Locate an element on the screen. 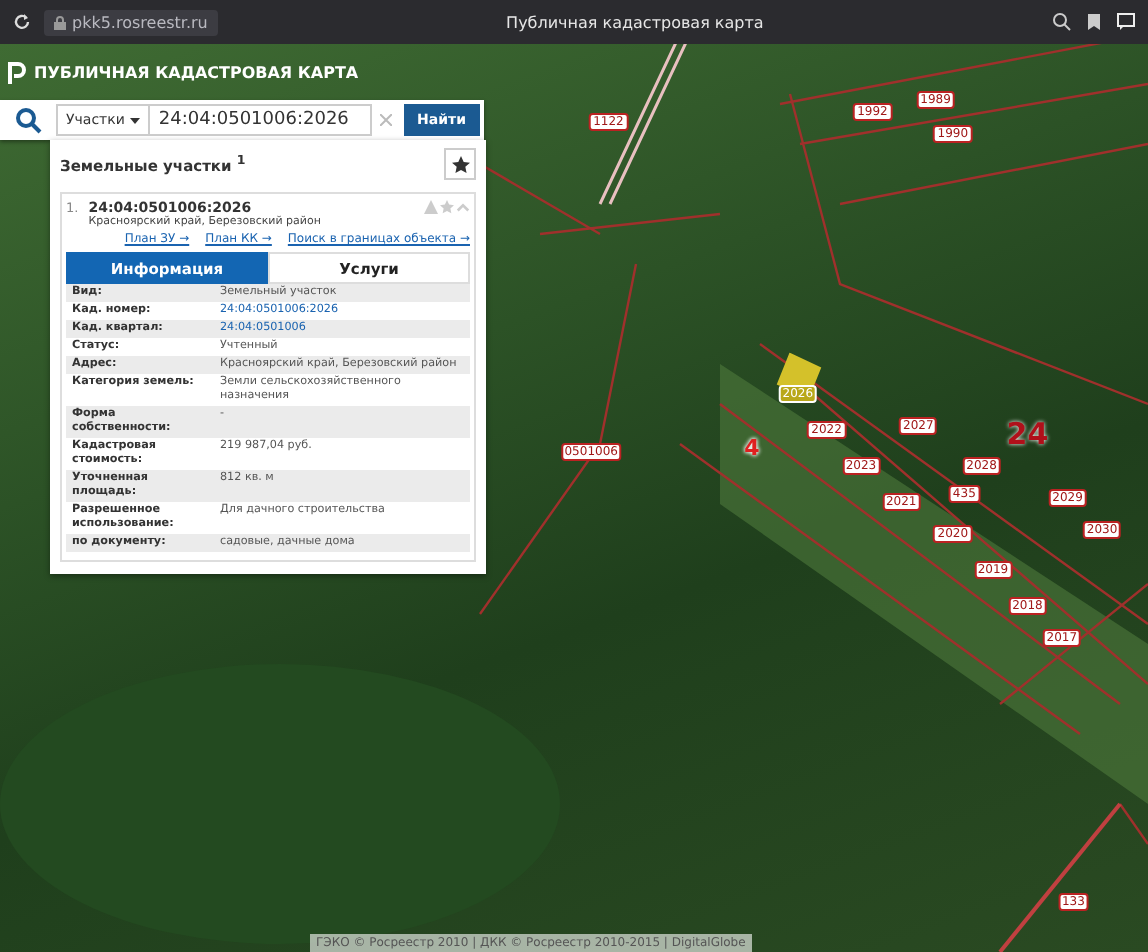 This screenshot has height=952, width=1148. page-title: Публичная кадастровая карта is located at coordinates (635, 22).